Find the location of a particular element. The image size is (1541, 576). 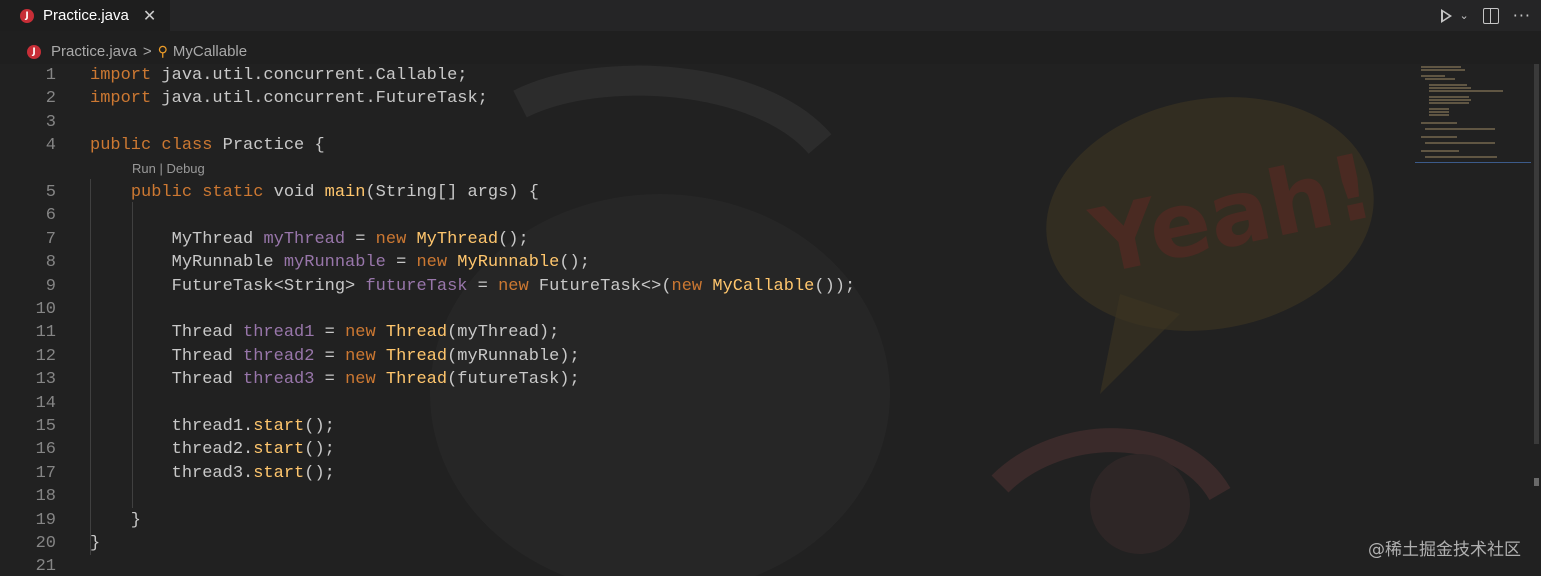

line-number: 19 is located at coordinates (45, 520).